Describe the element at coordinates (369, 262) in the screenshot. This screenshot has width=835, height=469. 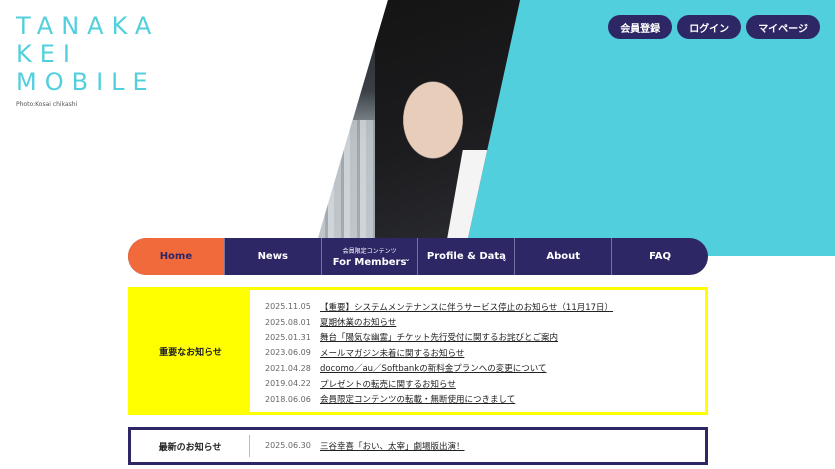
I see `nav-for-members-label: For Members` at that location.